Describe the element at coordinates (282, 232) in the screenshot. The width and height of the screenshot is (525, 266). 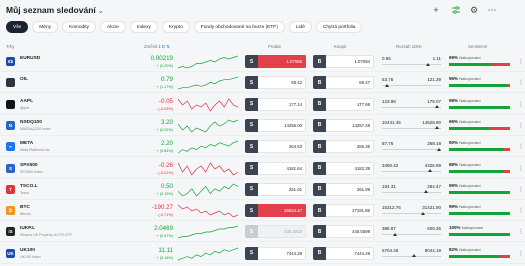
I see `sell-price: 438.4910` at that location.